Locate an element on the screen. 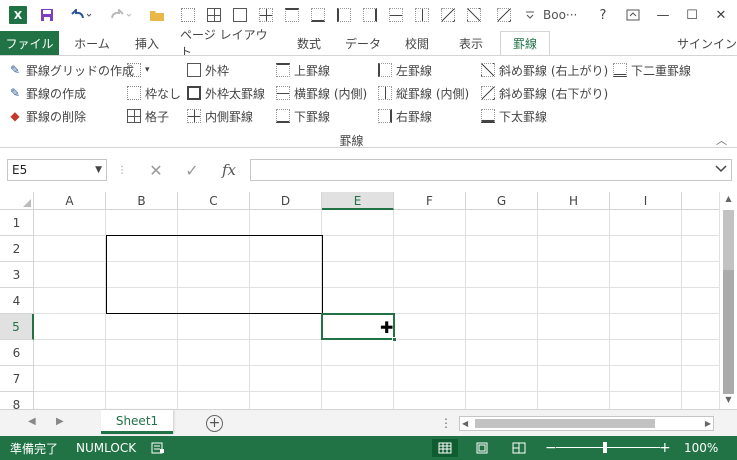 The width and height of the screenshot is (737, 460). qat-border-diagdown-icon is located at coordinates (448, 15).